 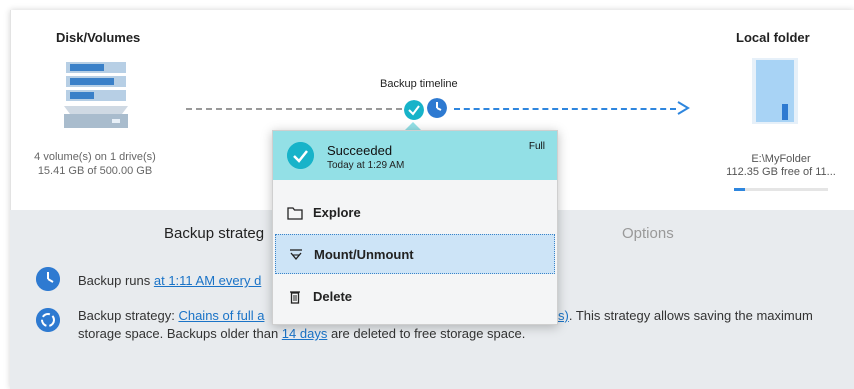 I want to click on backup-status: Succeeded, so click(x=360, y=150).